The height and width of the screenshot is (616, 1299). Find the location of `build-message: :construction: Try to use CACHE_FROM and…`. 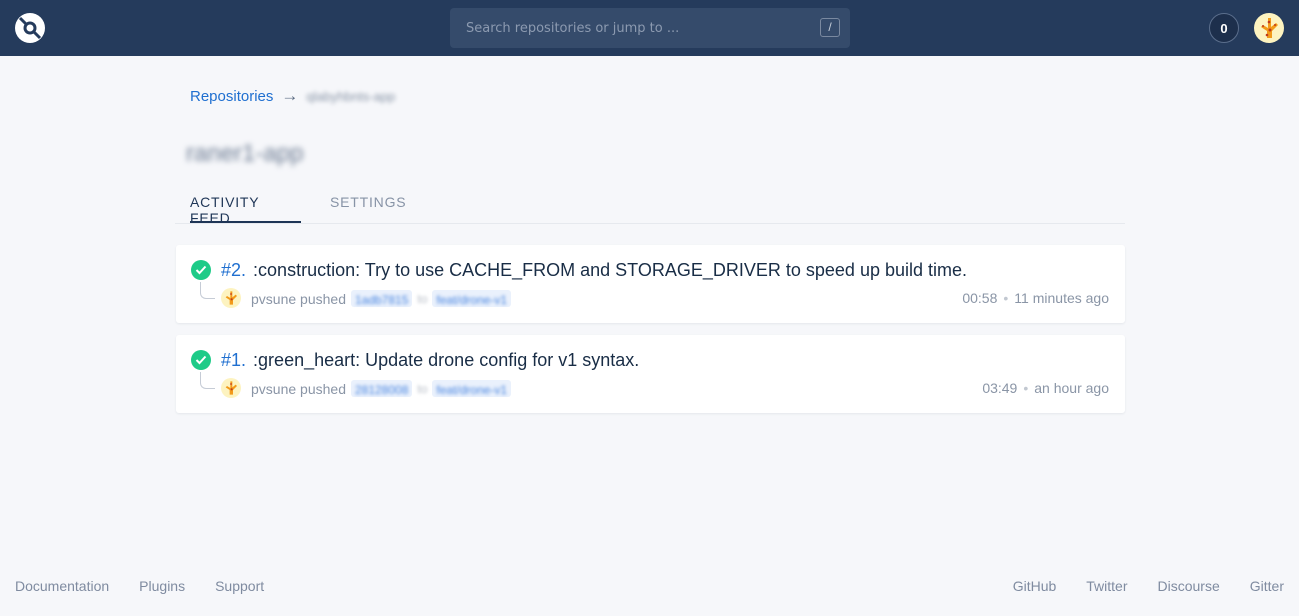

build-message: :construction: Try to use CACHE_FROM and… is located at coordinates (610, 270).